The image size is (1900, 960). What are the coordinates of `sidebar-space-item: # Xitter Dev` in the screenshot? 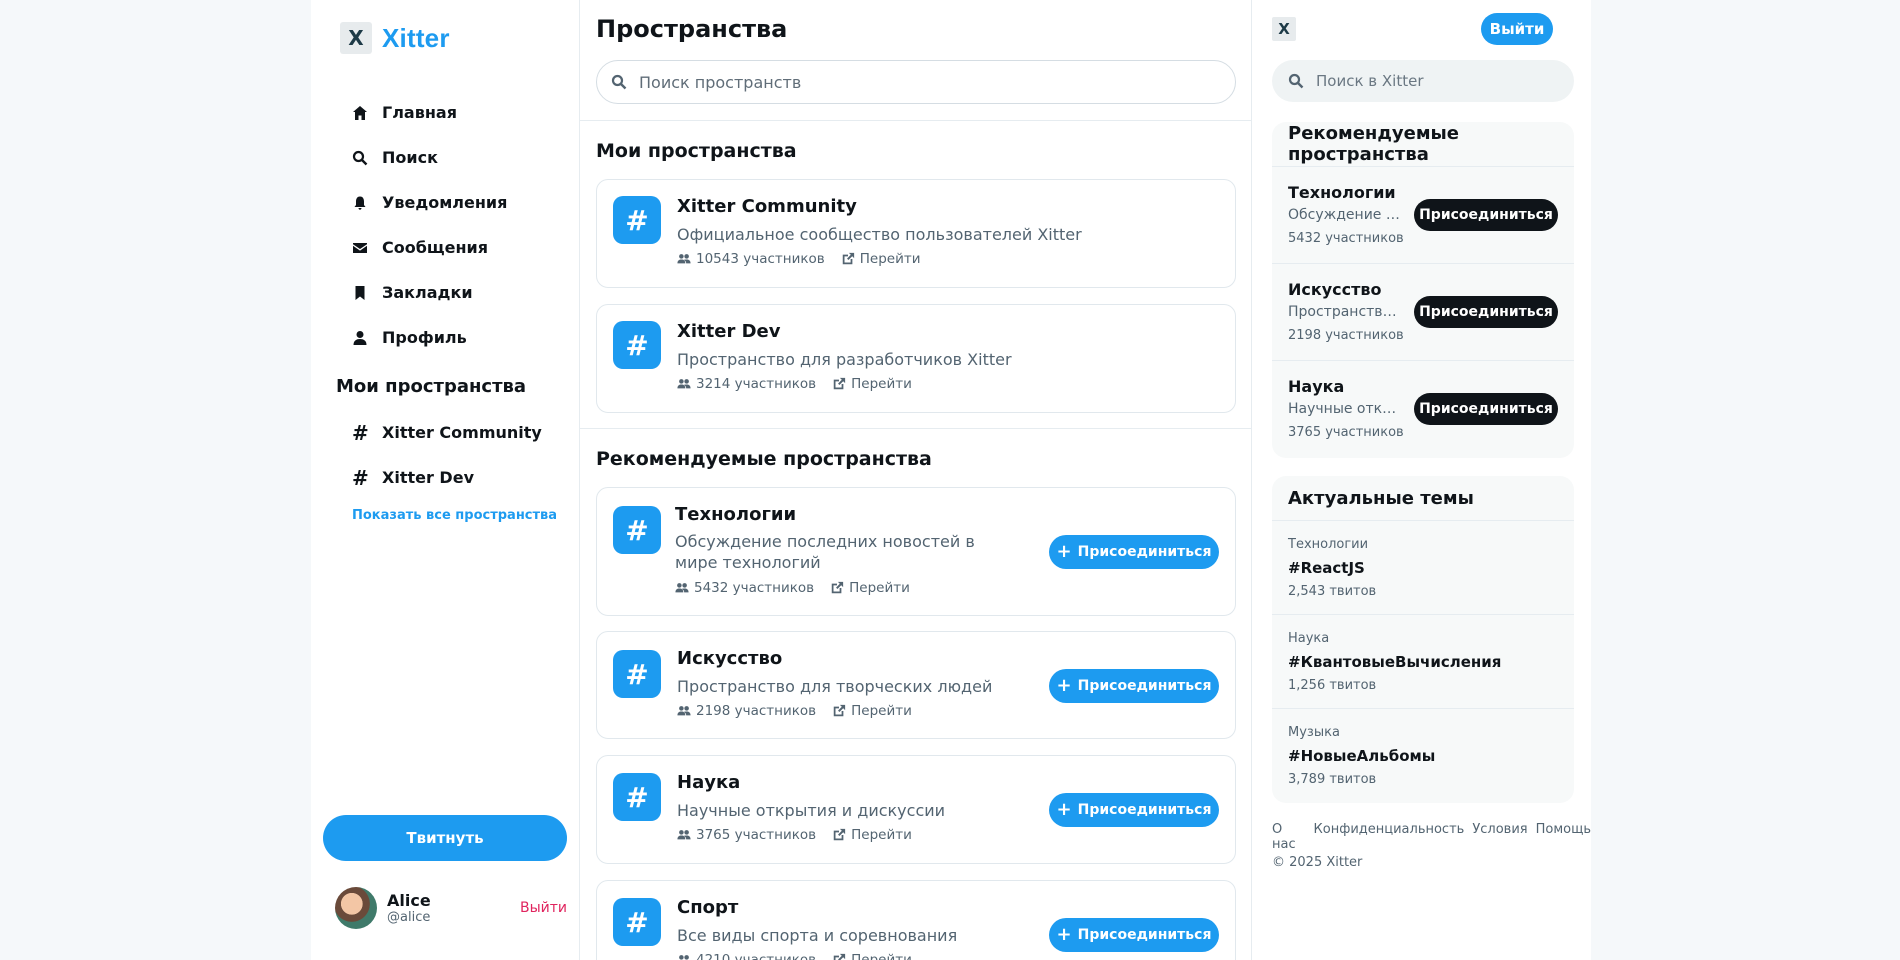 It's located at (447, 477).